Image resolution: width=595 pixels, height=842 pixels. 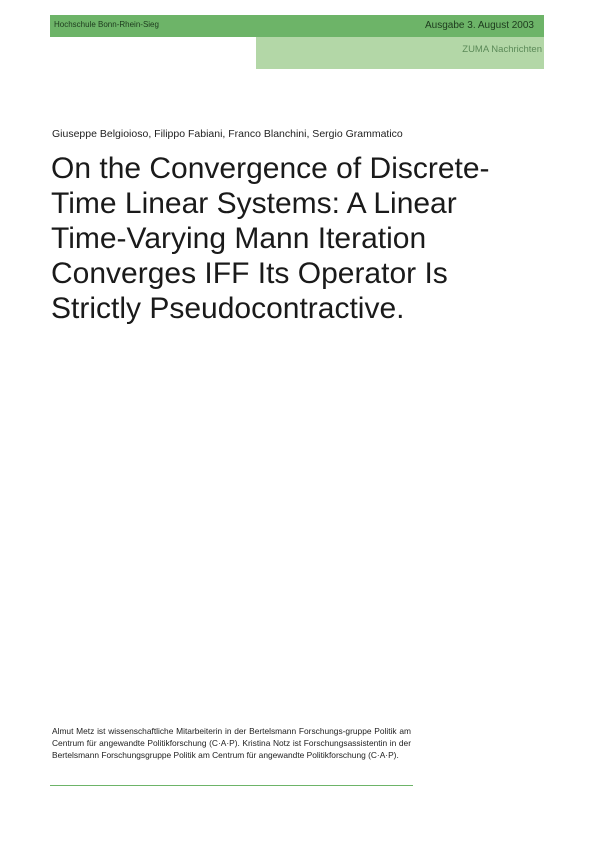 What do you see at coordinates (479, 25) in the screenshot?
I see `issue-label: Ausgabe 3. August 2003` at bounding box center [479, 25].